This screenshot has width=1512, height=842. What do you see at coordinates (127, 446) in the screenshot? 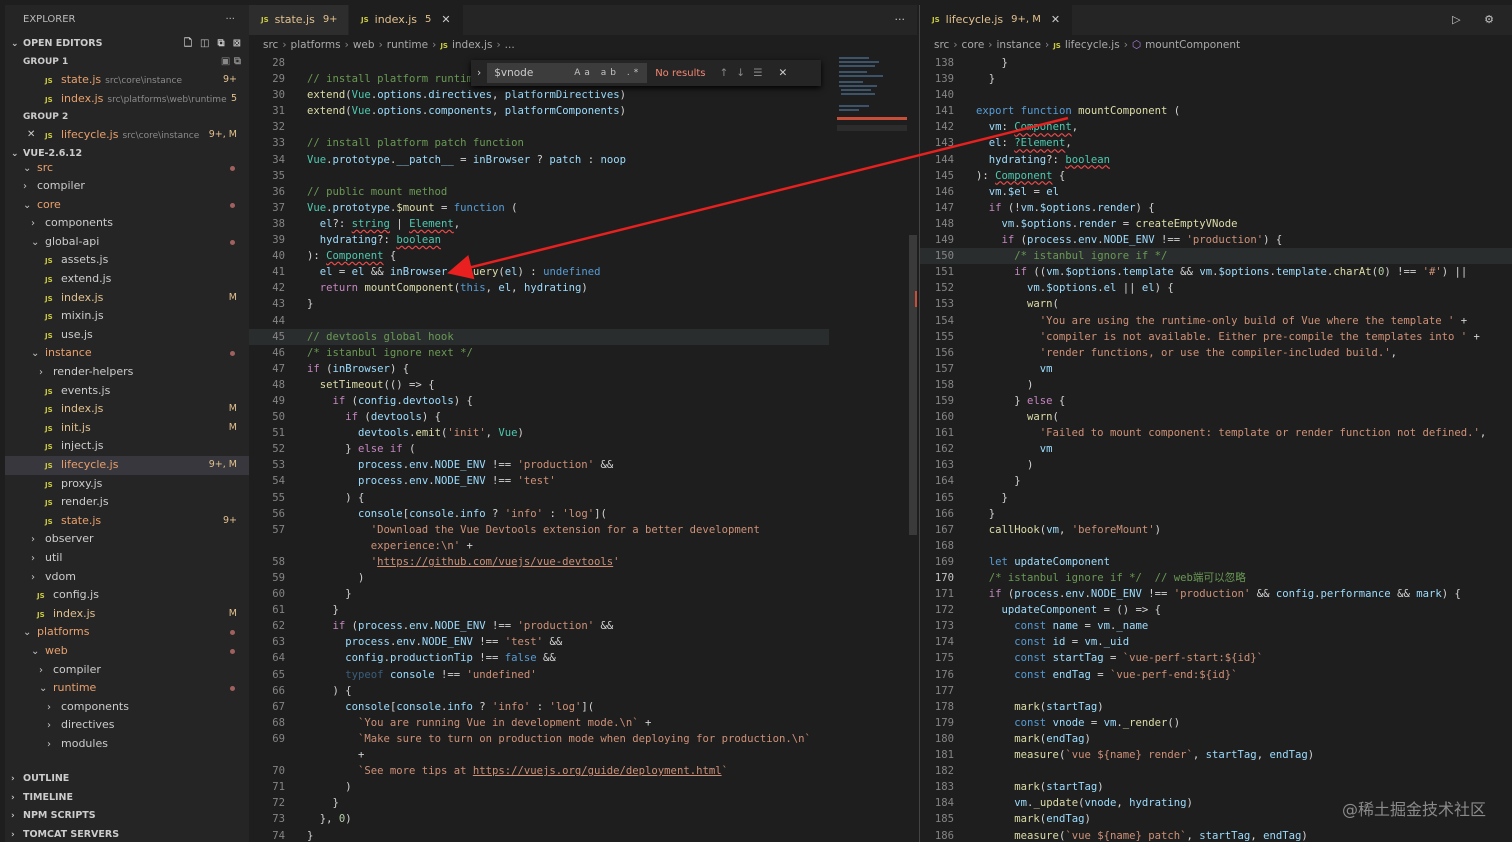
I see `file-item: JS inject.js` at bounding box center [127, 446].